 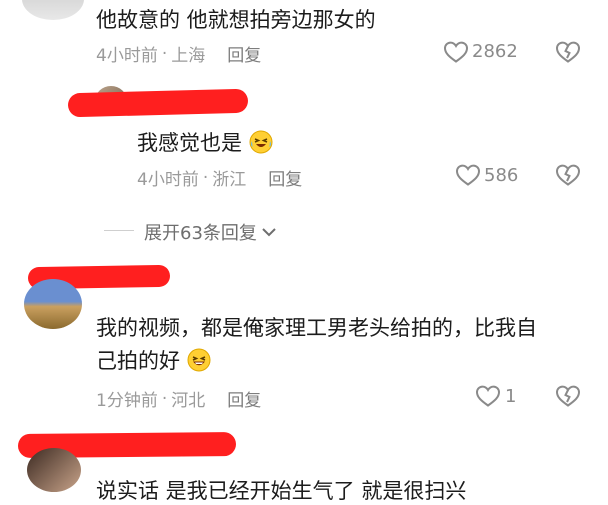 I want to click on reply-location: 浙江, so click(x=229, y=180).